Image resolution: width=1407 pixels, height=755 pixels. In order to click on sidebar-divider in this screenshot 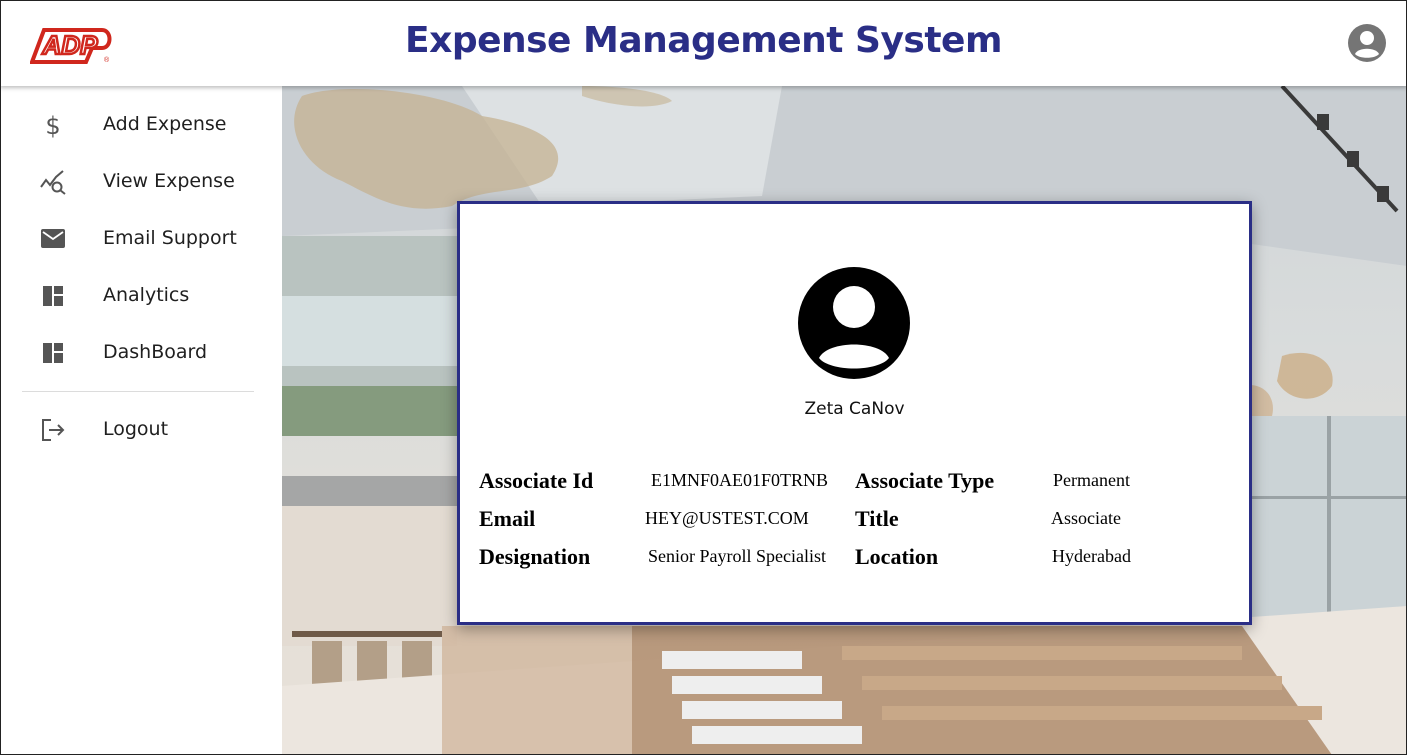, I will do `click(138, 391)`.